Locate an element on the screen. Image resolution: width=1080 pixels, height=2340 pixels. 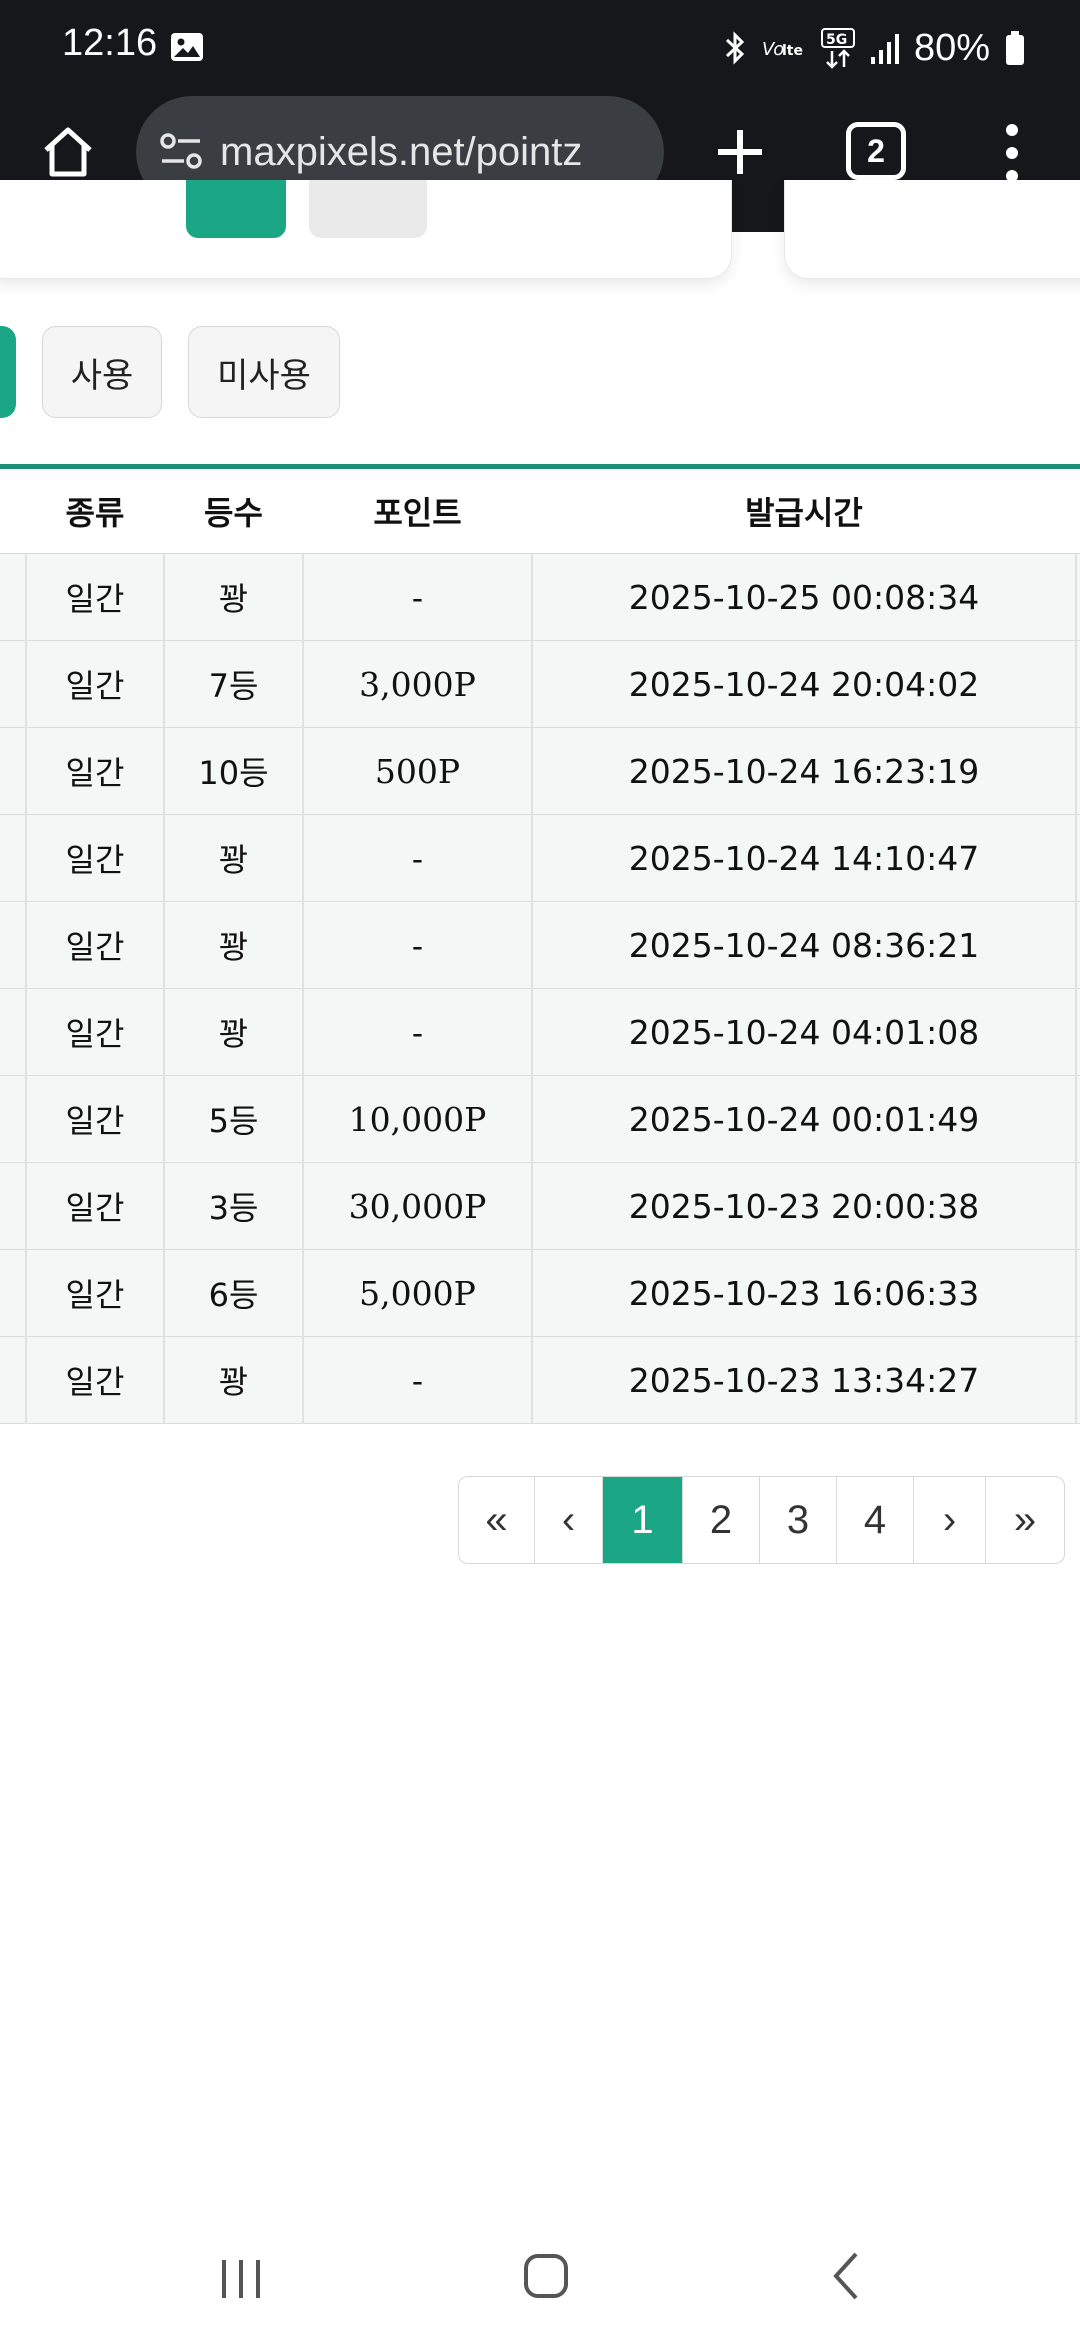
table-row: 일간 3등 30,000P 2025-10-23 20:00:38 is located at coordinates (540, 1206).